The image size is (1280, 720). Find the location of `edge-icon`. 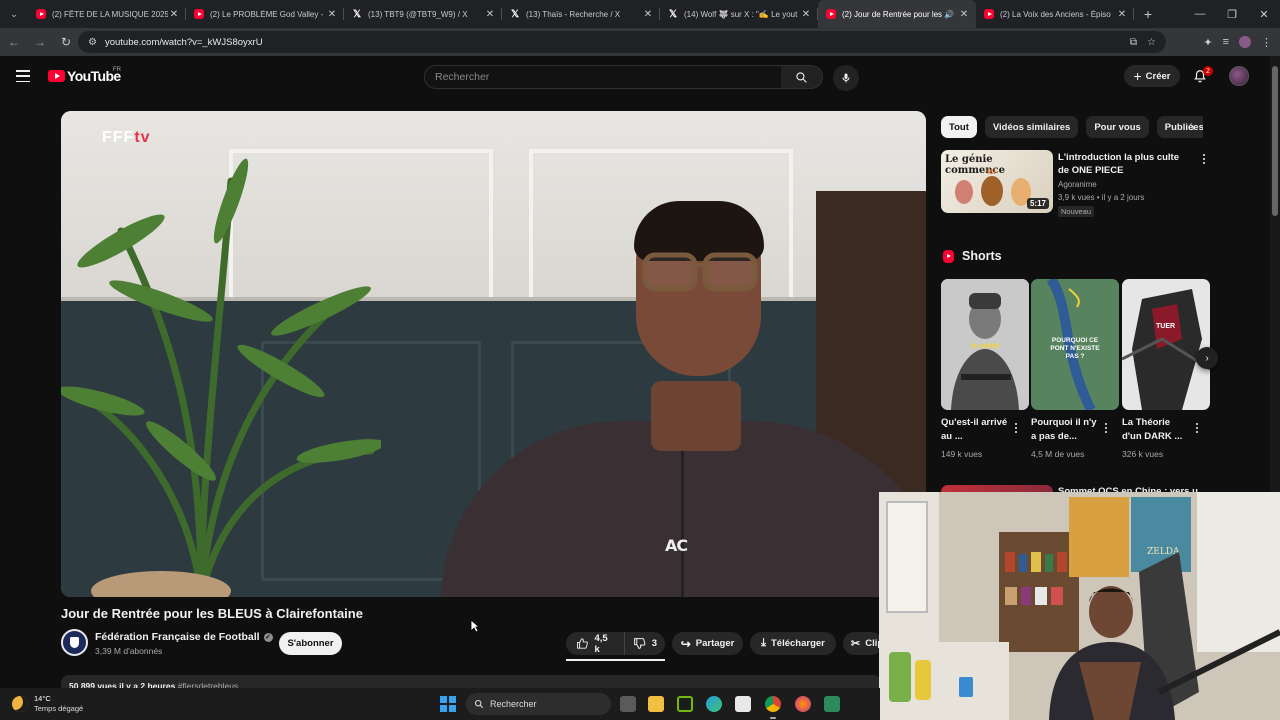

edge-icon is located at coordinates (714, 704).